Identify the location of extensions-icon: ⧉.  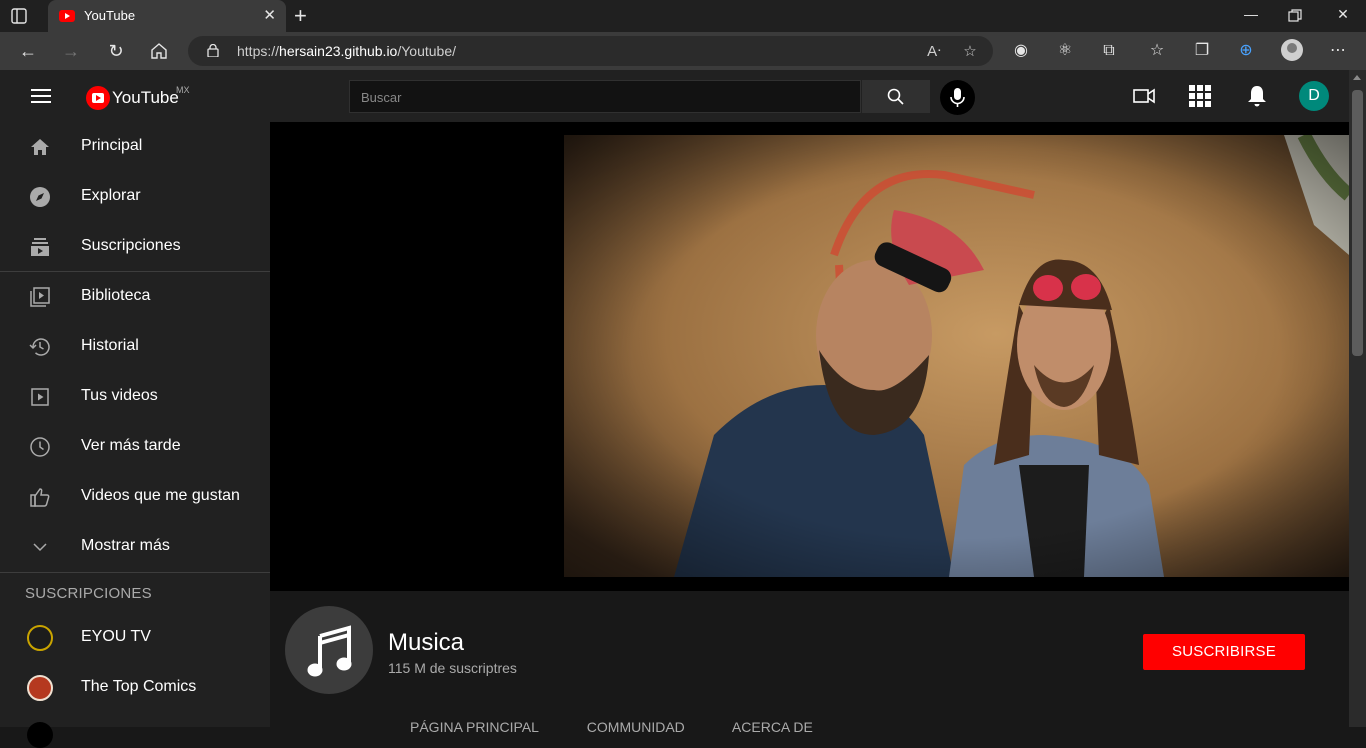
(1109, 51).